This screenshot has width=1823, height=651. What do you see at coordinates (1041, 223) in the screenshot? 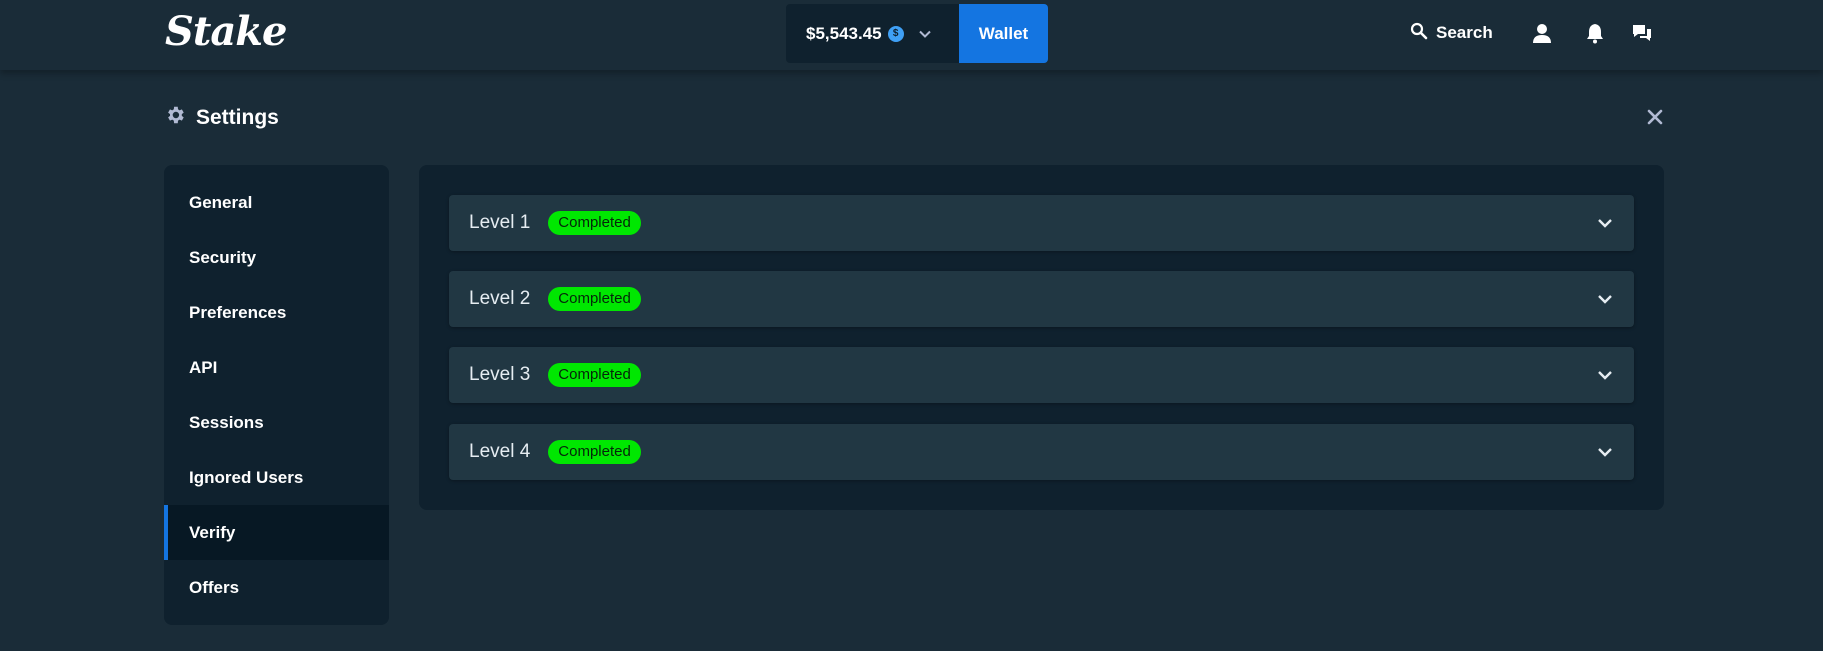
I see `level-row-1: Level 1 Completed` at bounding box center [1041, 223].